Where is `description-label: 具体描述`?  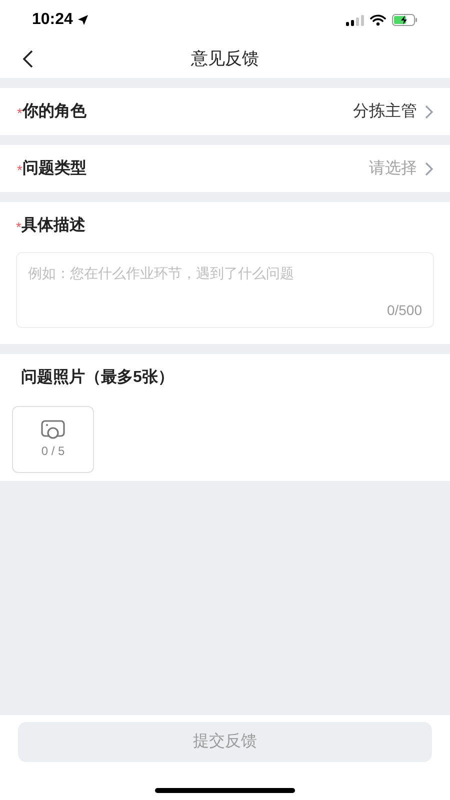 description-label: 具体描述 is located at coordinates (53, 226).